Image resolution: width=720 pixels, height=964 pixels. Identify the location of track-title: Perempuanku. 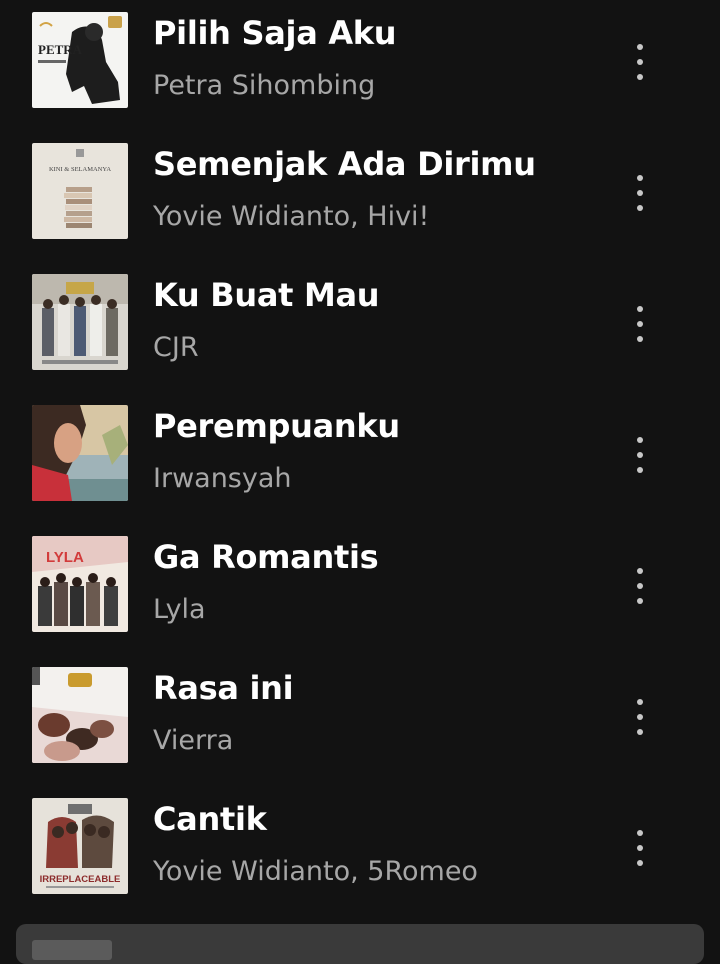
(276, 426).